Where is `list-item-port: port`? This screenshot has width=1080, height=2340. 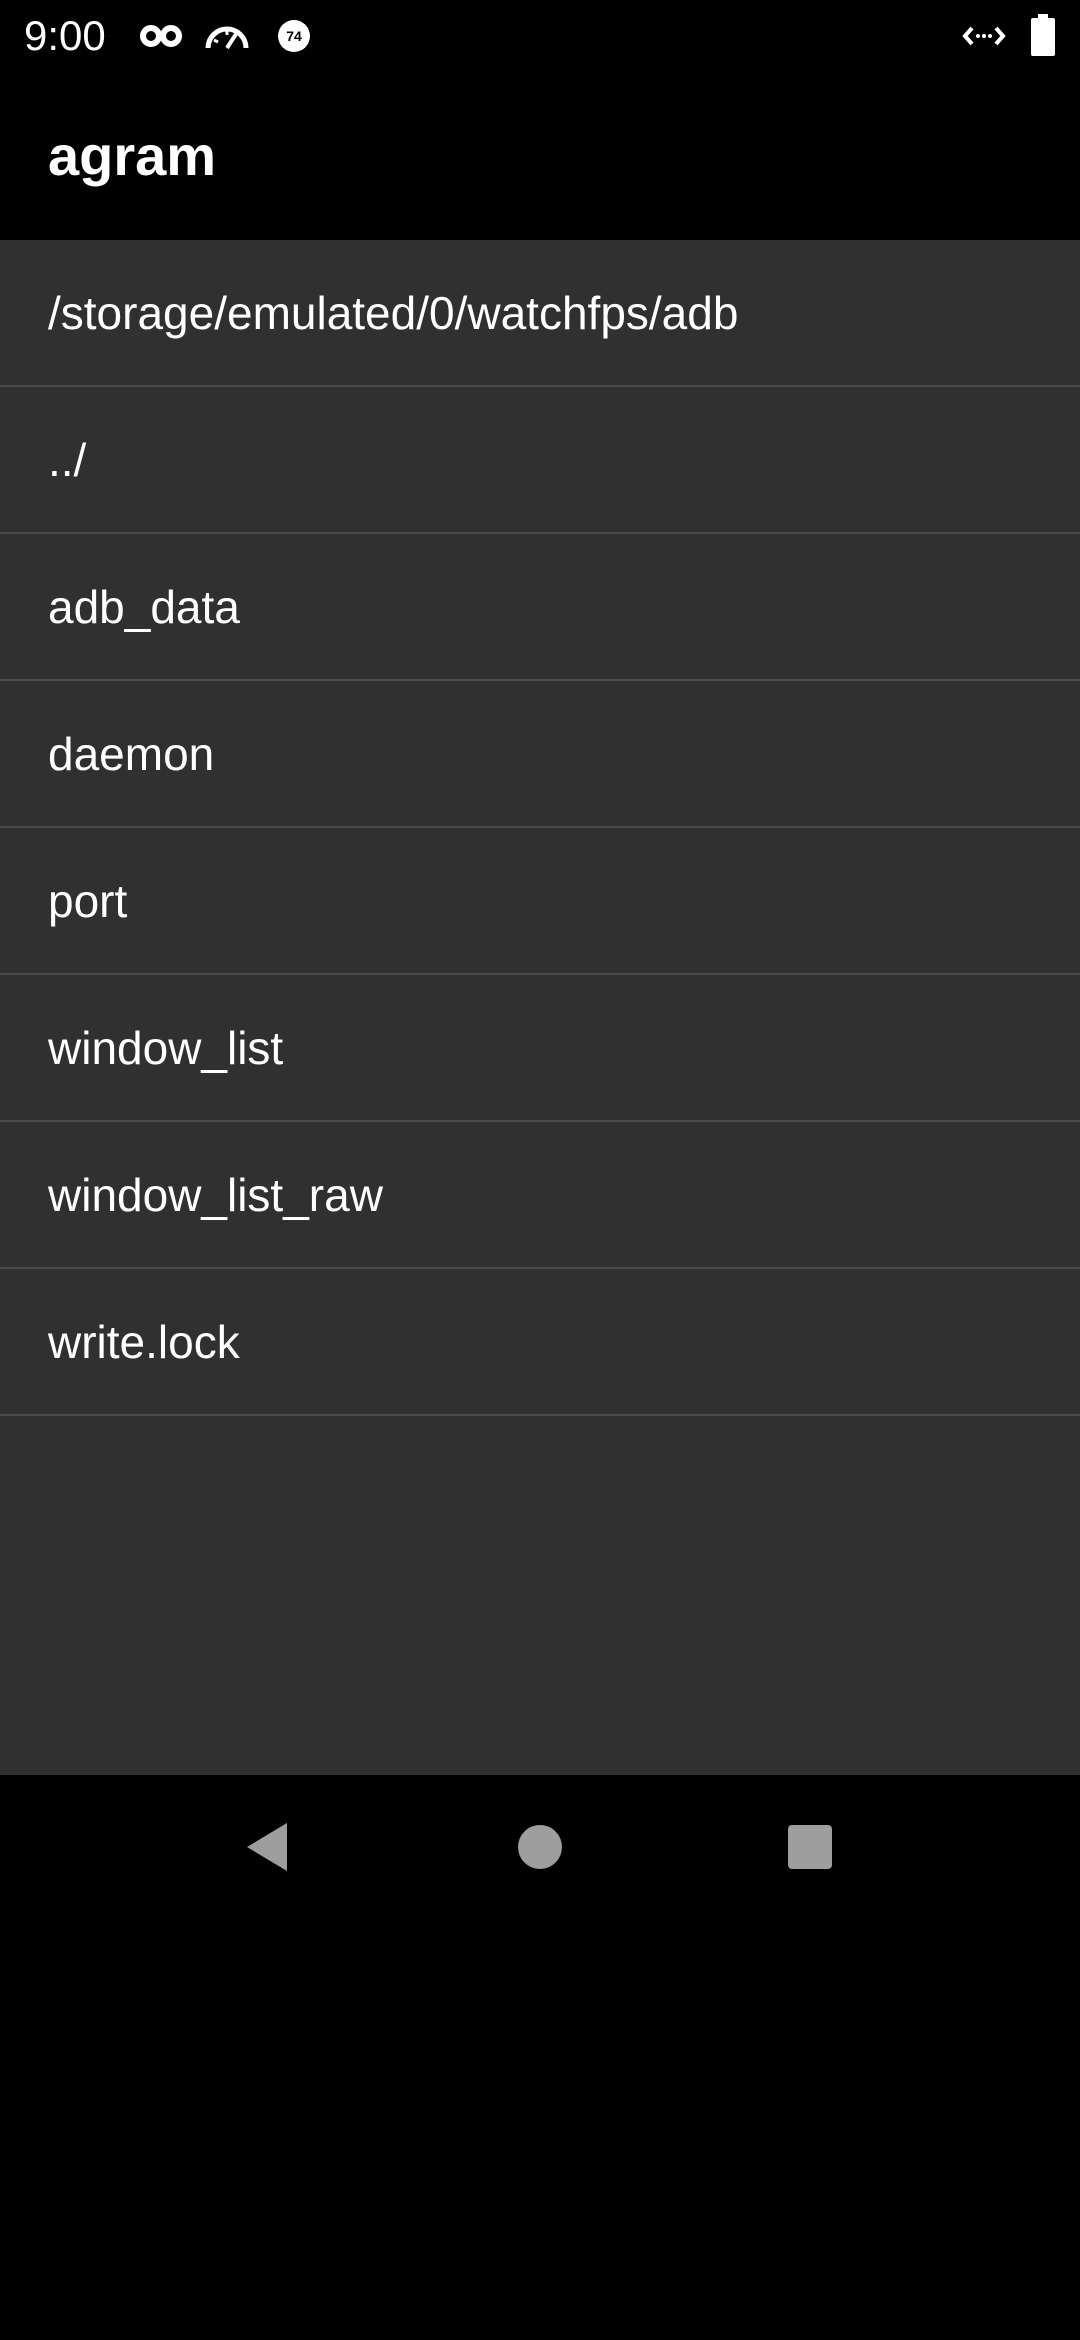
list-item-port: port is located at coordinates (540, 901).